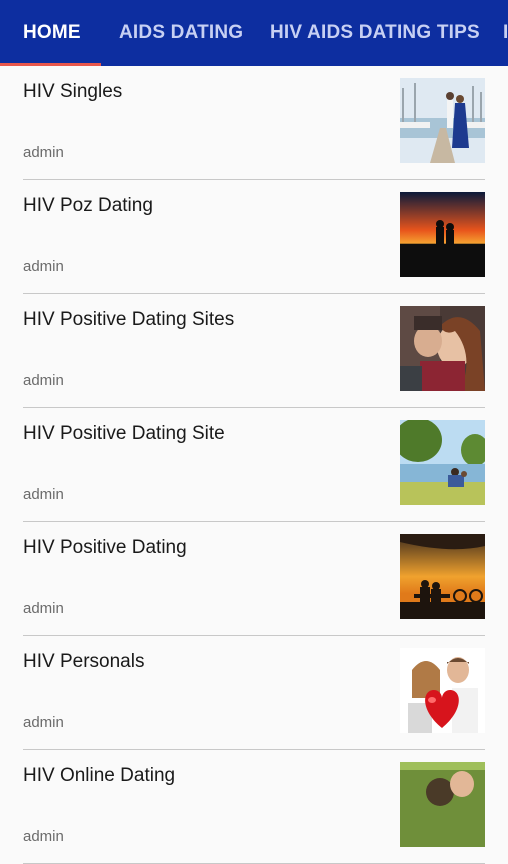  What do you see at coordinates (254, 237) in the screenshot?
I see `post-item: HIV Poz Dating admin` at bounding box center [254, 237].